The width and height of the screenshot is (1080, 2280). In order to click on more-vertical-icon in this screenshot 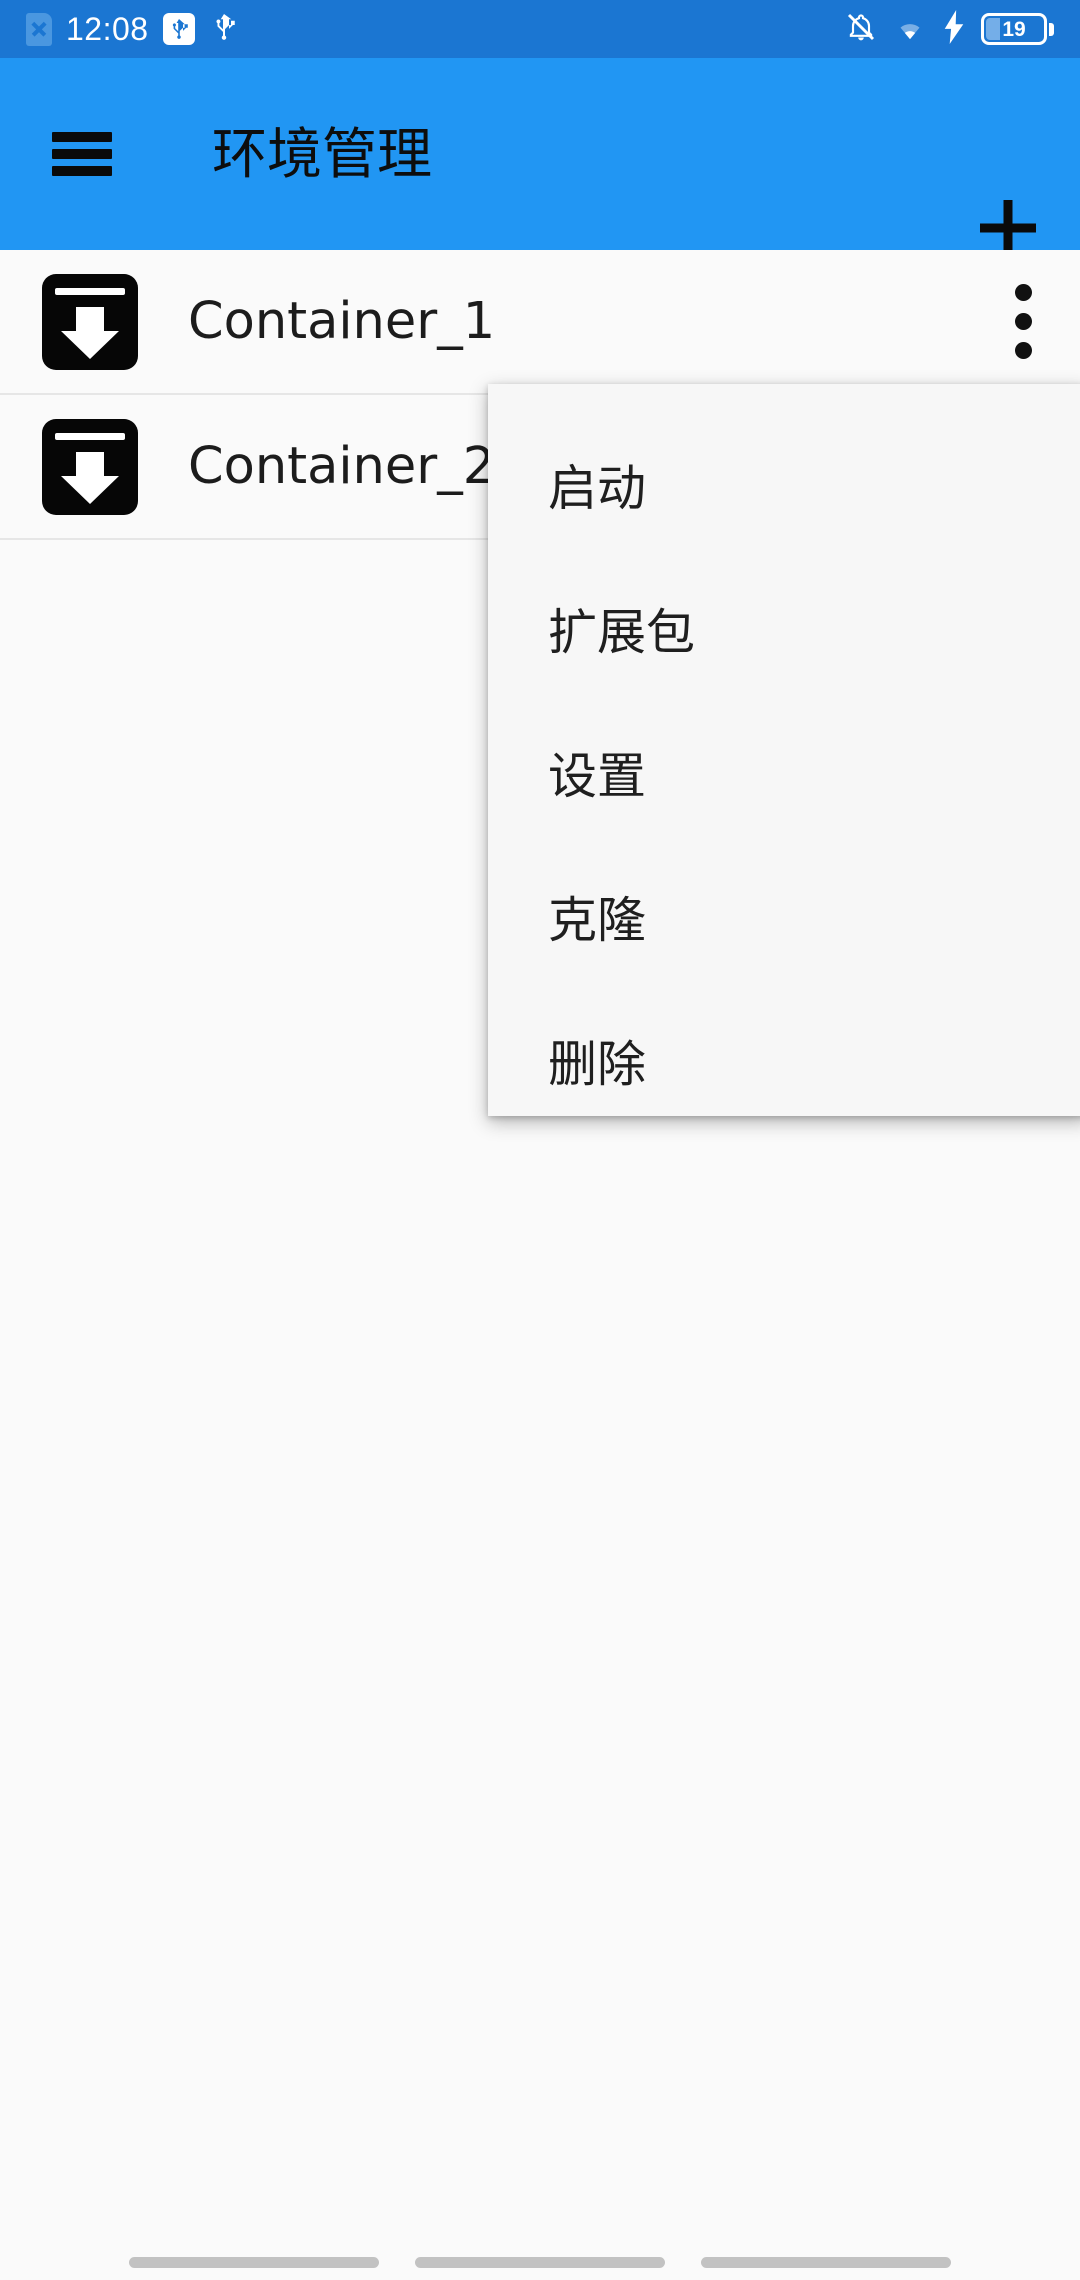, I will do `click(1023, 322)`.